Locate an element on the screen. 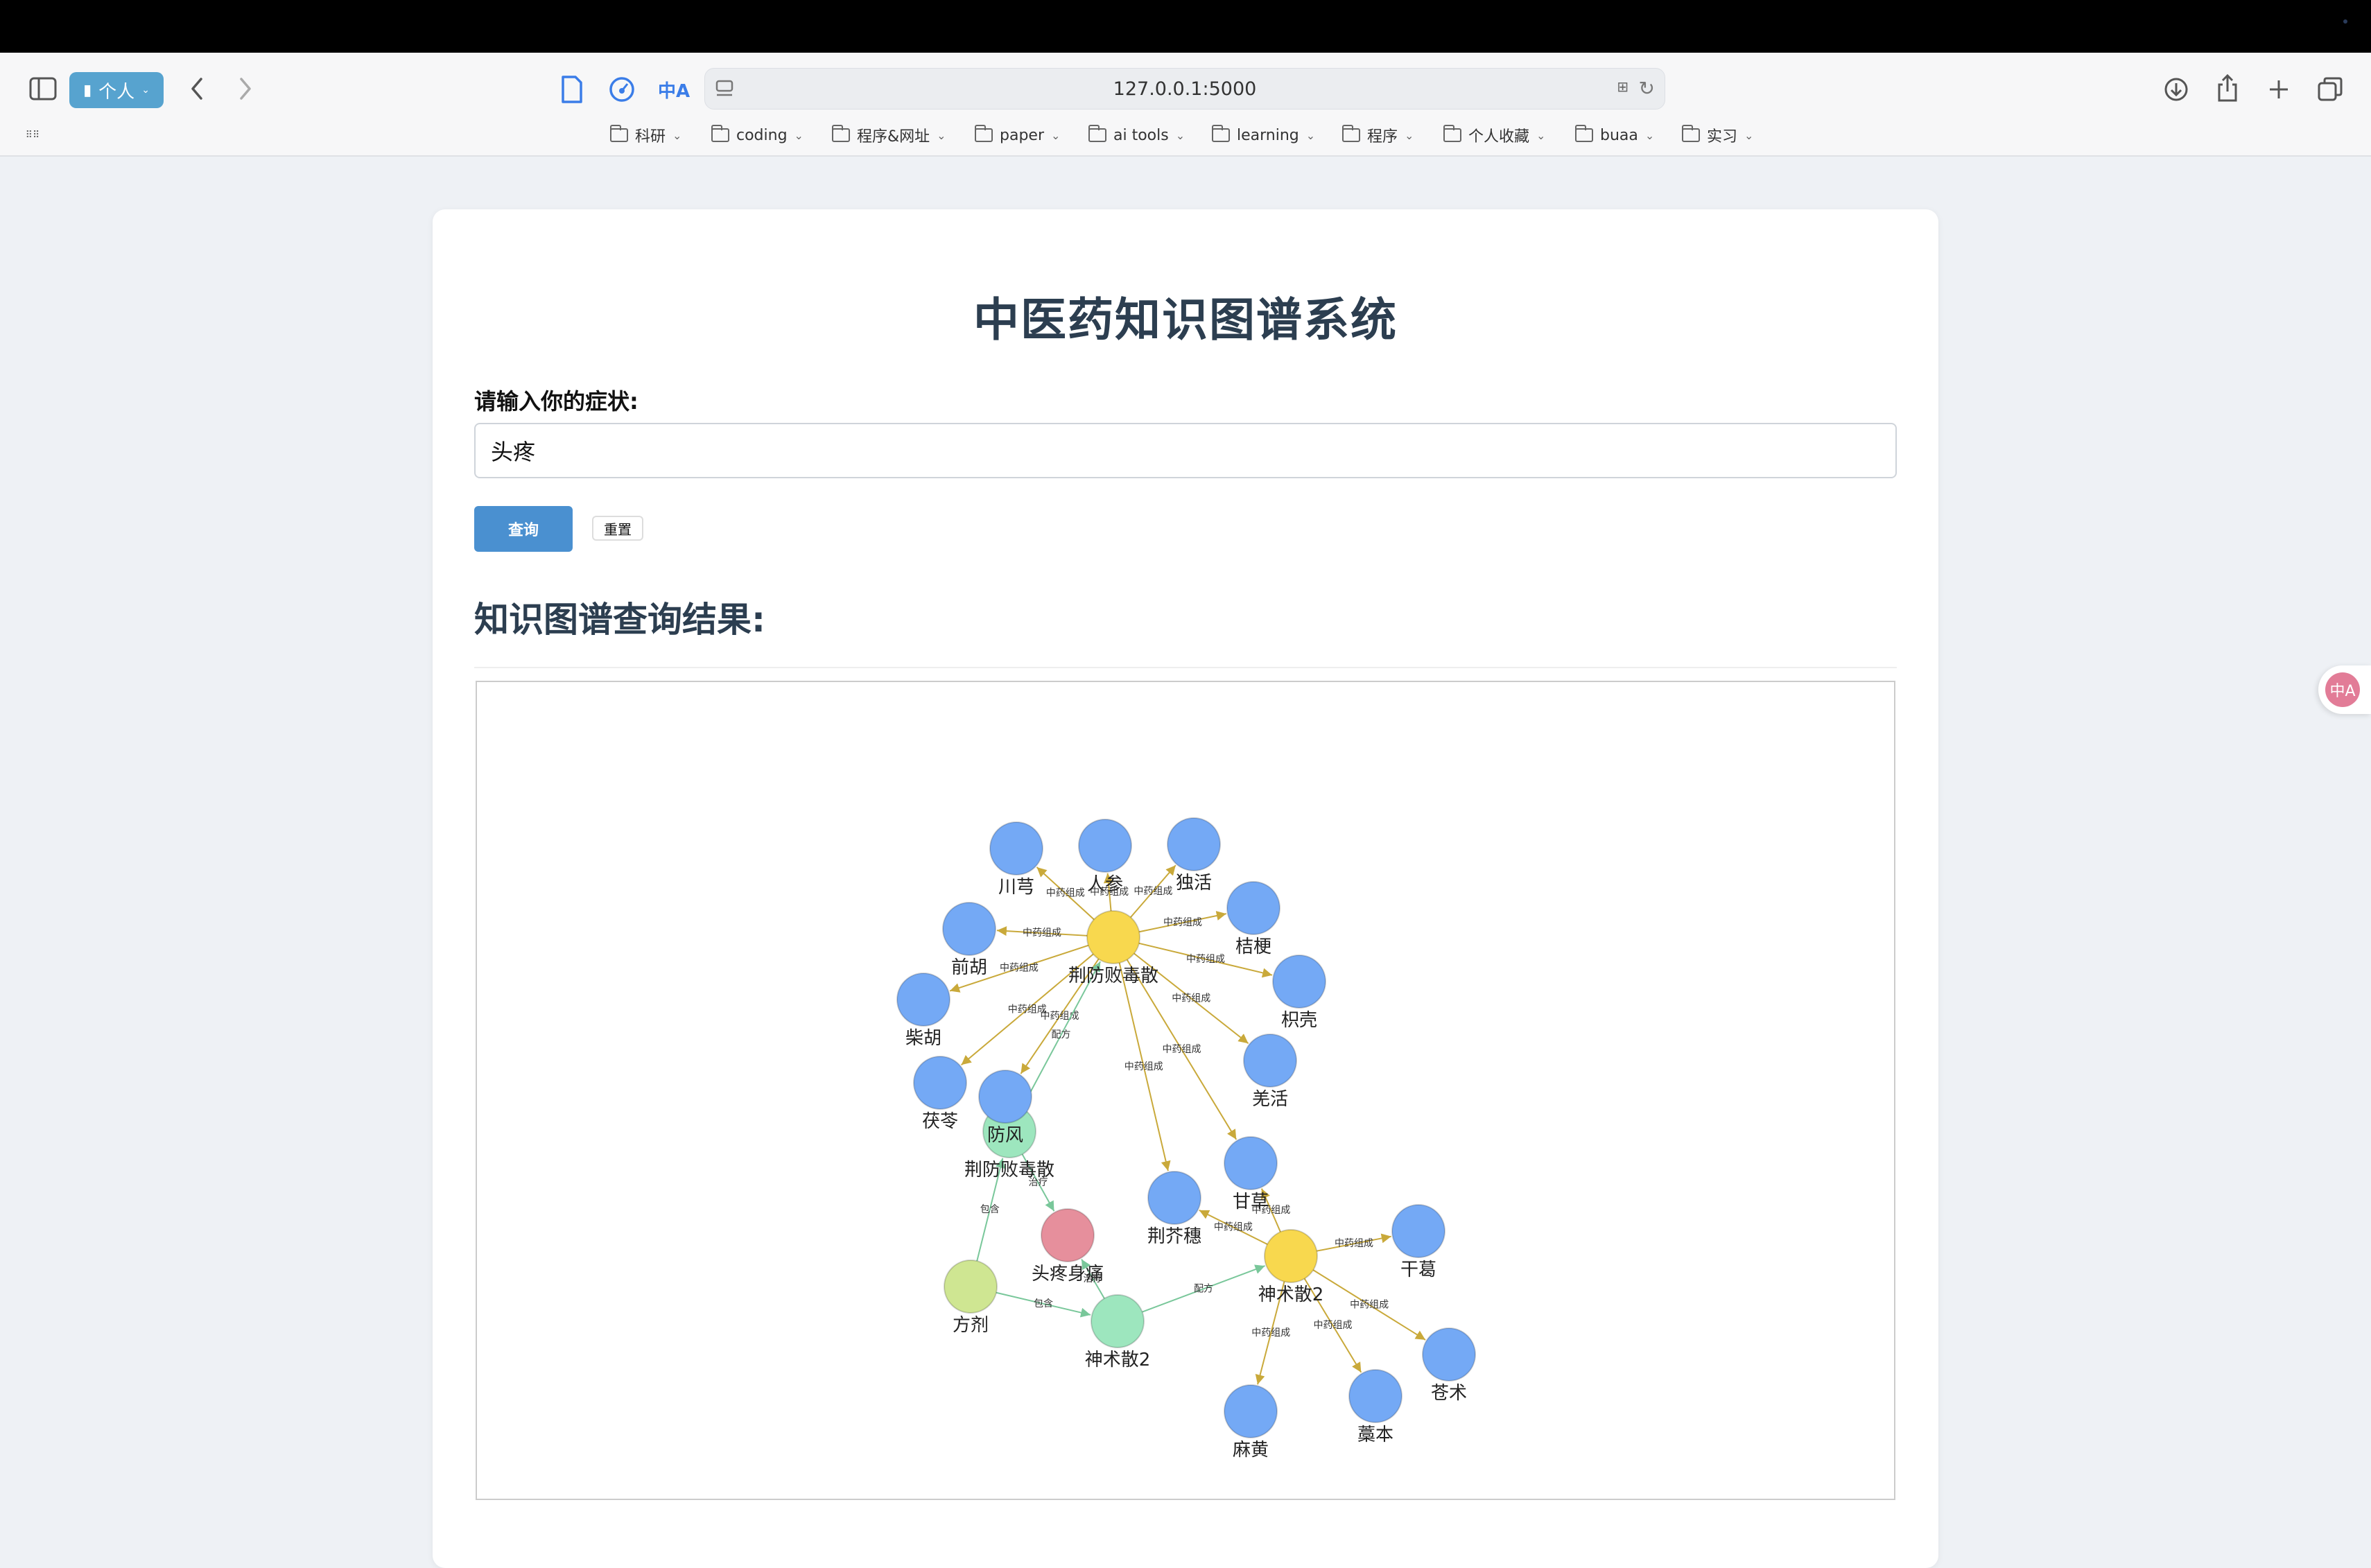 The height and width of the screenshot is (1568, 2371). graph-node-headache is located at coordinates (1068, 1235).